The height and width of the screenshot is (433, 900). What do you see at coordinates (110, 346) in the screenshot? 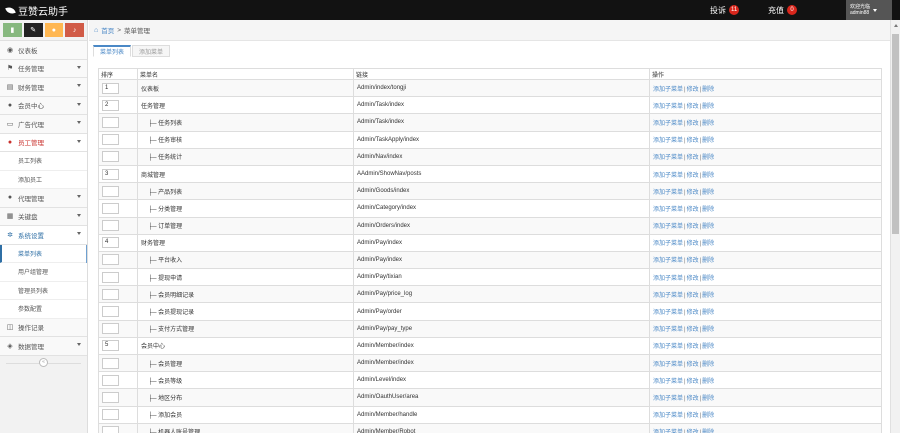
I see `sort-input: 5` at bounding box center [110, 346].